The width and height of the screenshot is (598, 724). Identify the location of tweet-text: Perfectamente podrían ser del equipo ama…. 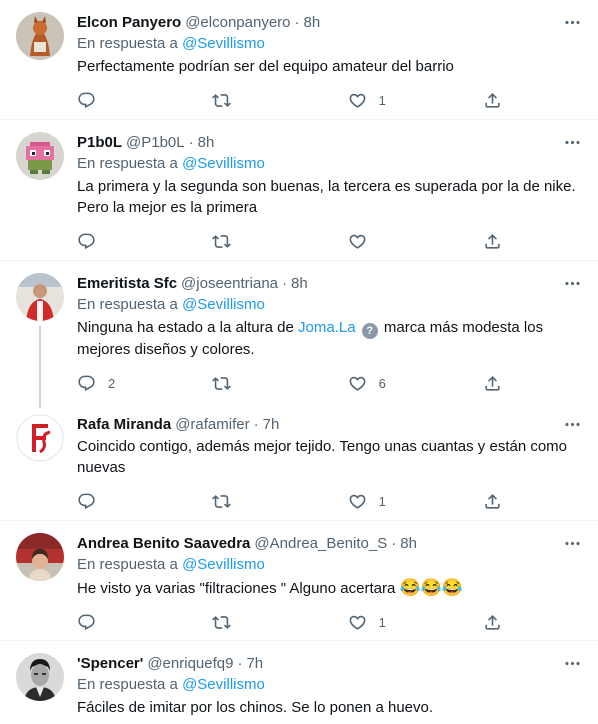
(265, 66).